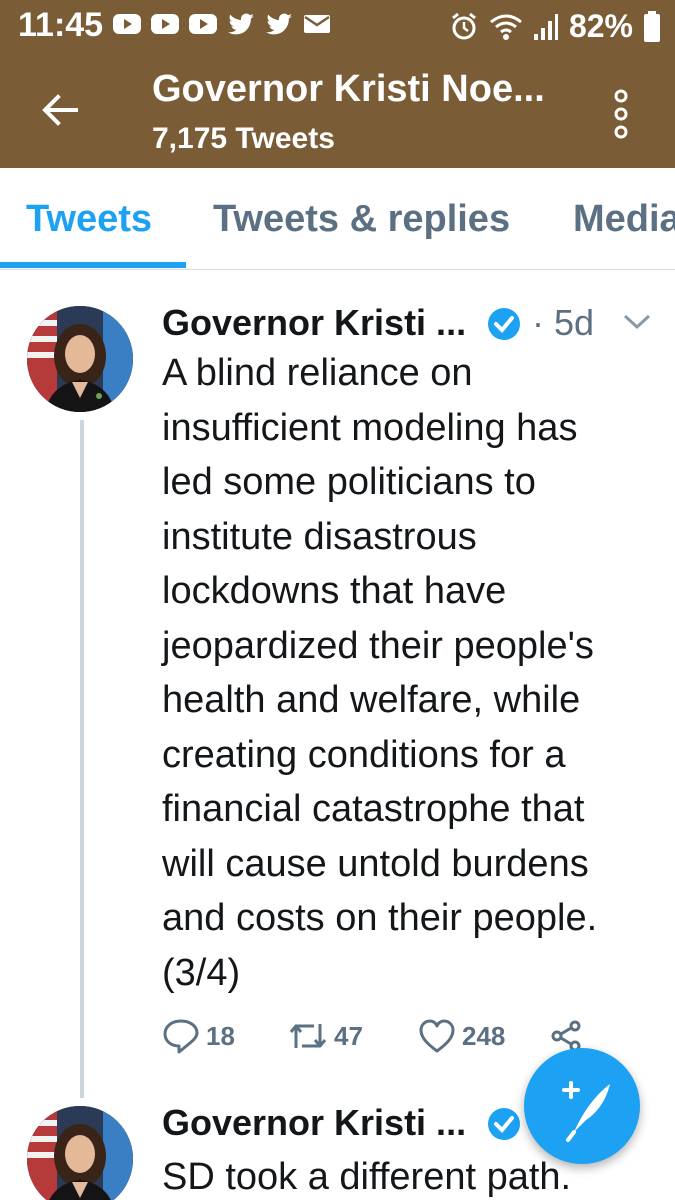  Describe the element at coordinates (361, 219) in the screenshot. I see `tab-tweets-replies: Tweets & replies` at that location.